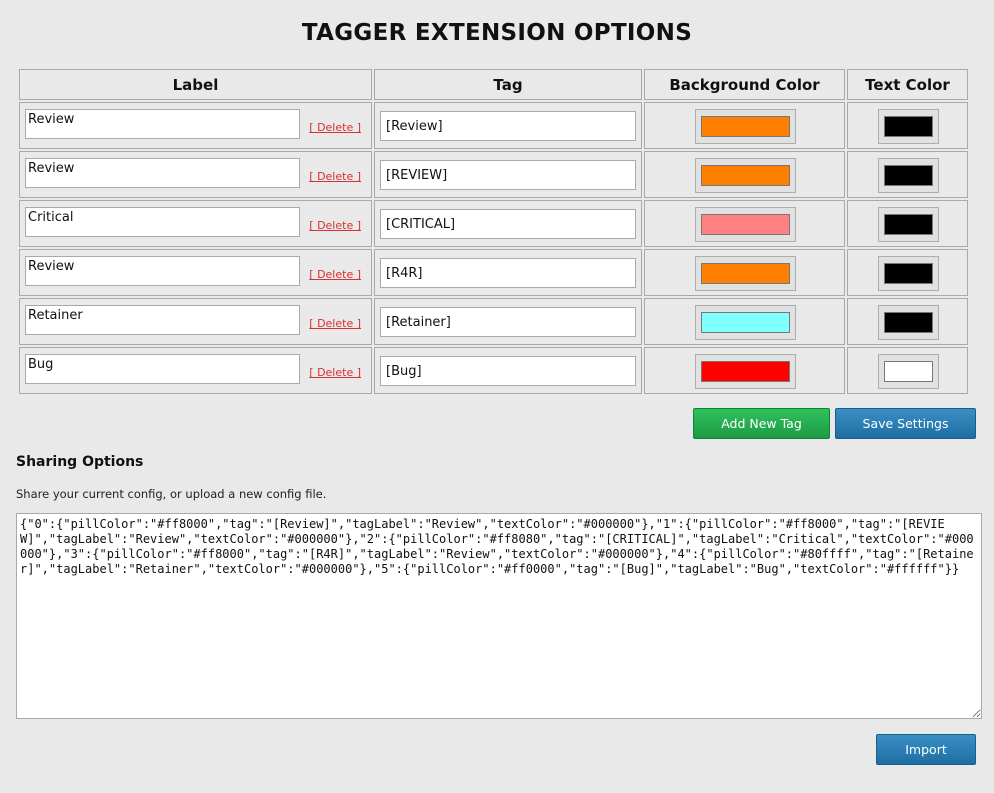 The width and height of the screenshot is (994, 793). What do you see at coordinates (195, 84) in the screenshot?
I see `header-label: Label` at bounding box center [195, 84].